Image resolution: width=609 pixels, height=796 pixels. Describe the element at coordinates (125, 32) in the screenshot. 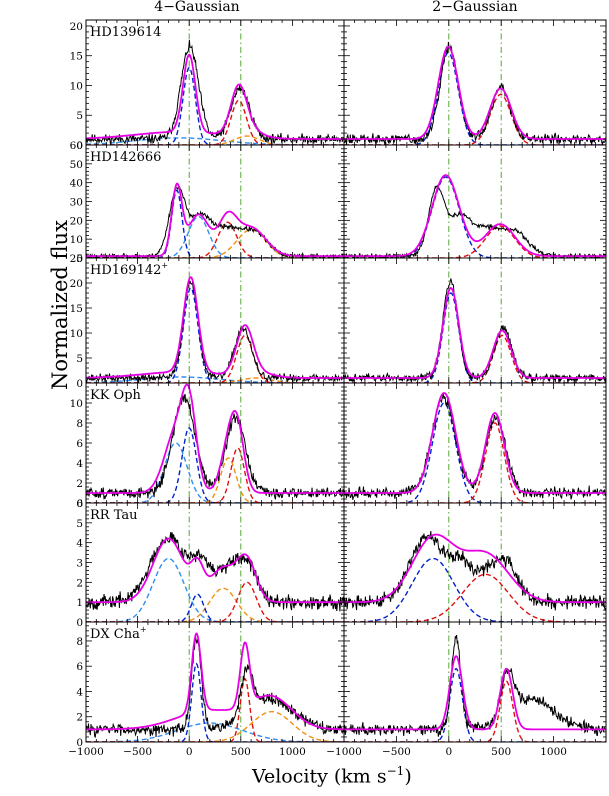

I see `star-label: HD139614` at that location.